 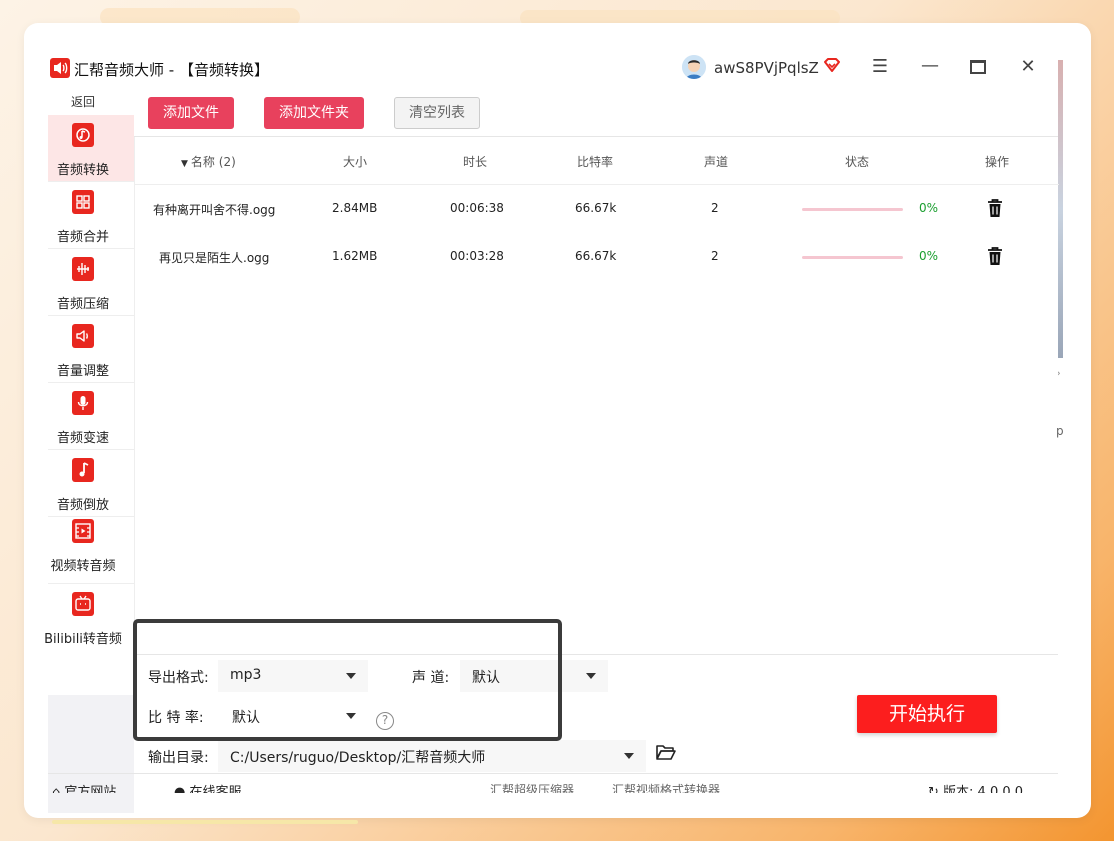 I want to click on audio-convert-icon, so click(x=83, y=135).